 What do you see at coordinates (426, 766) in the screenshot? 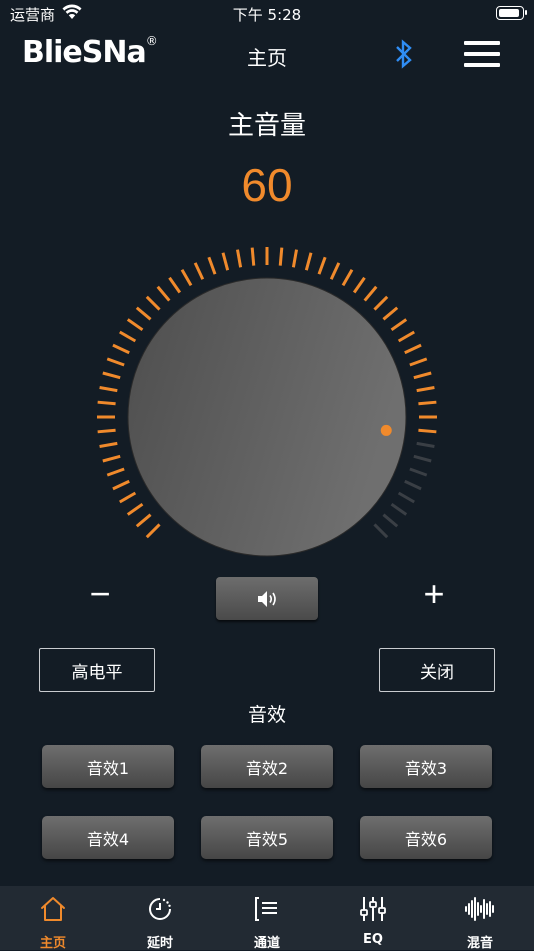
I see `effect-3-button: 音效3` at bounding box center [426, 766].